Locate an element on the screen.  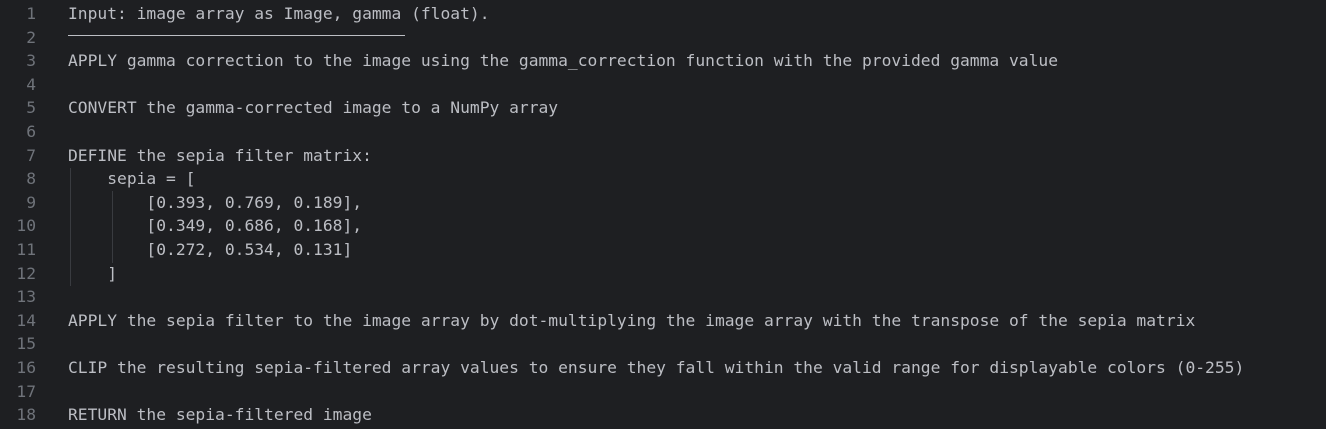
line-text: [0.393, 0.769, 0.189], is located at coordinates (215, 203).